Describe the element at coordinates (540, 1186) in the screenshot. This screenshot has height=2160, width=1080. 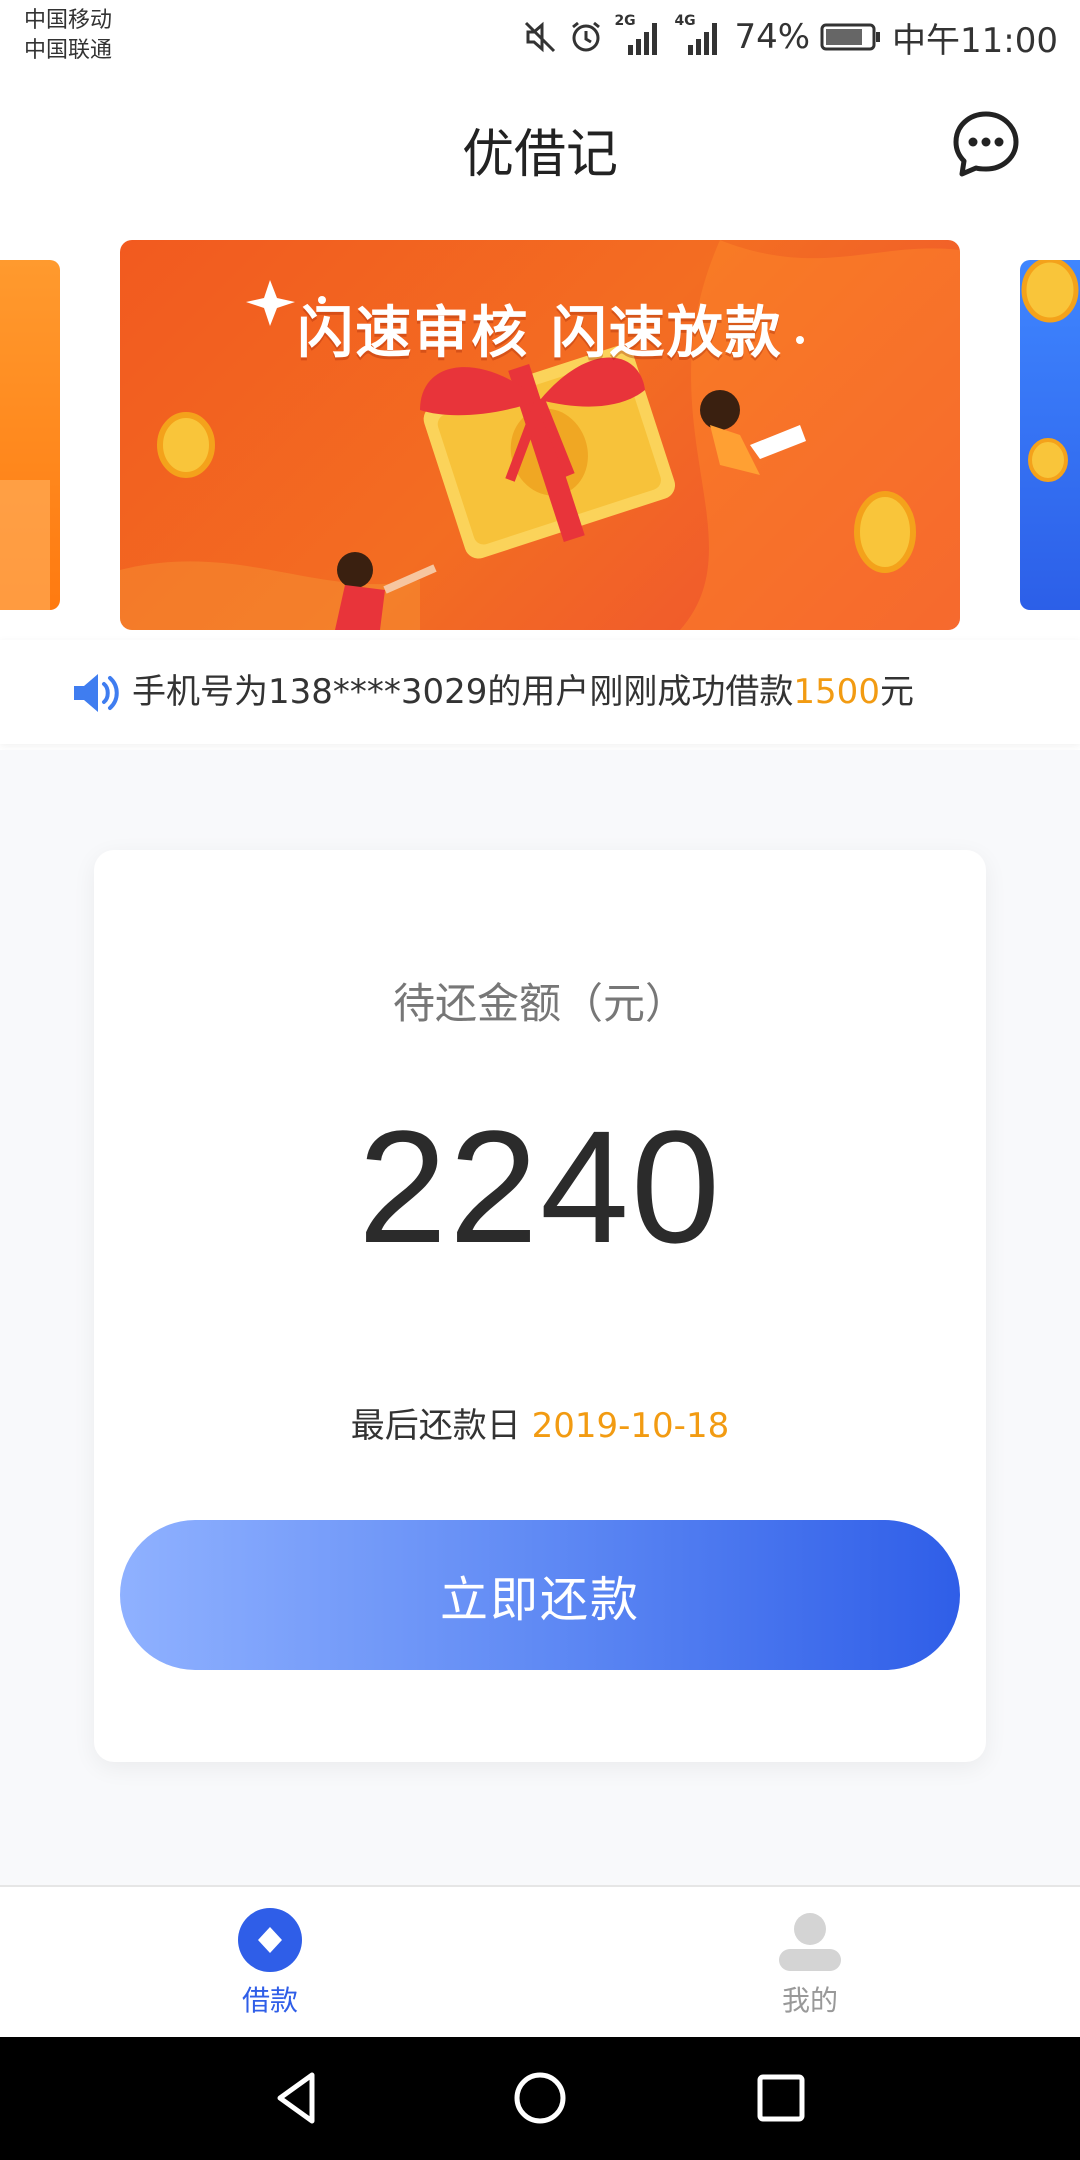
I see `amount-due-value: 2240` at that location.